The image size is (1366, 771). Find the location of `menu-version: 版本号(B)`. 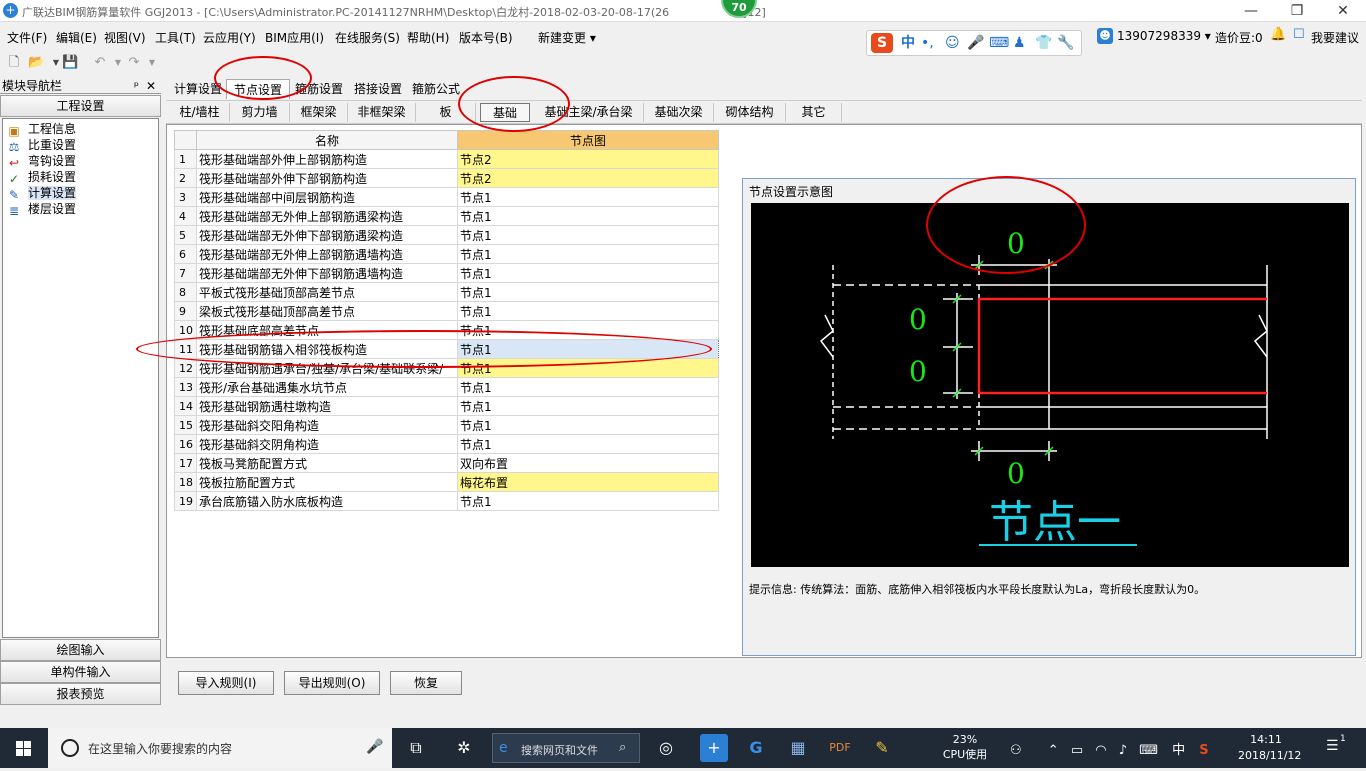

menu-version: 版本号(B) is located at coordinates (486, 37).